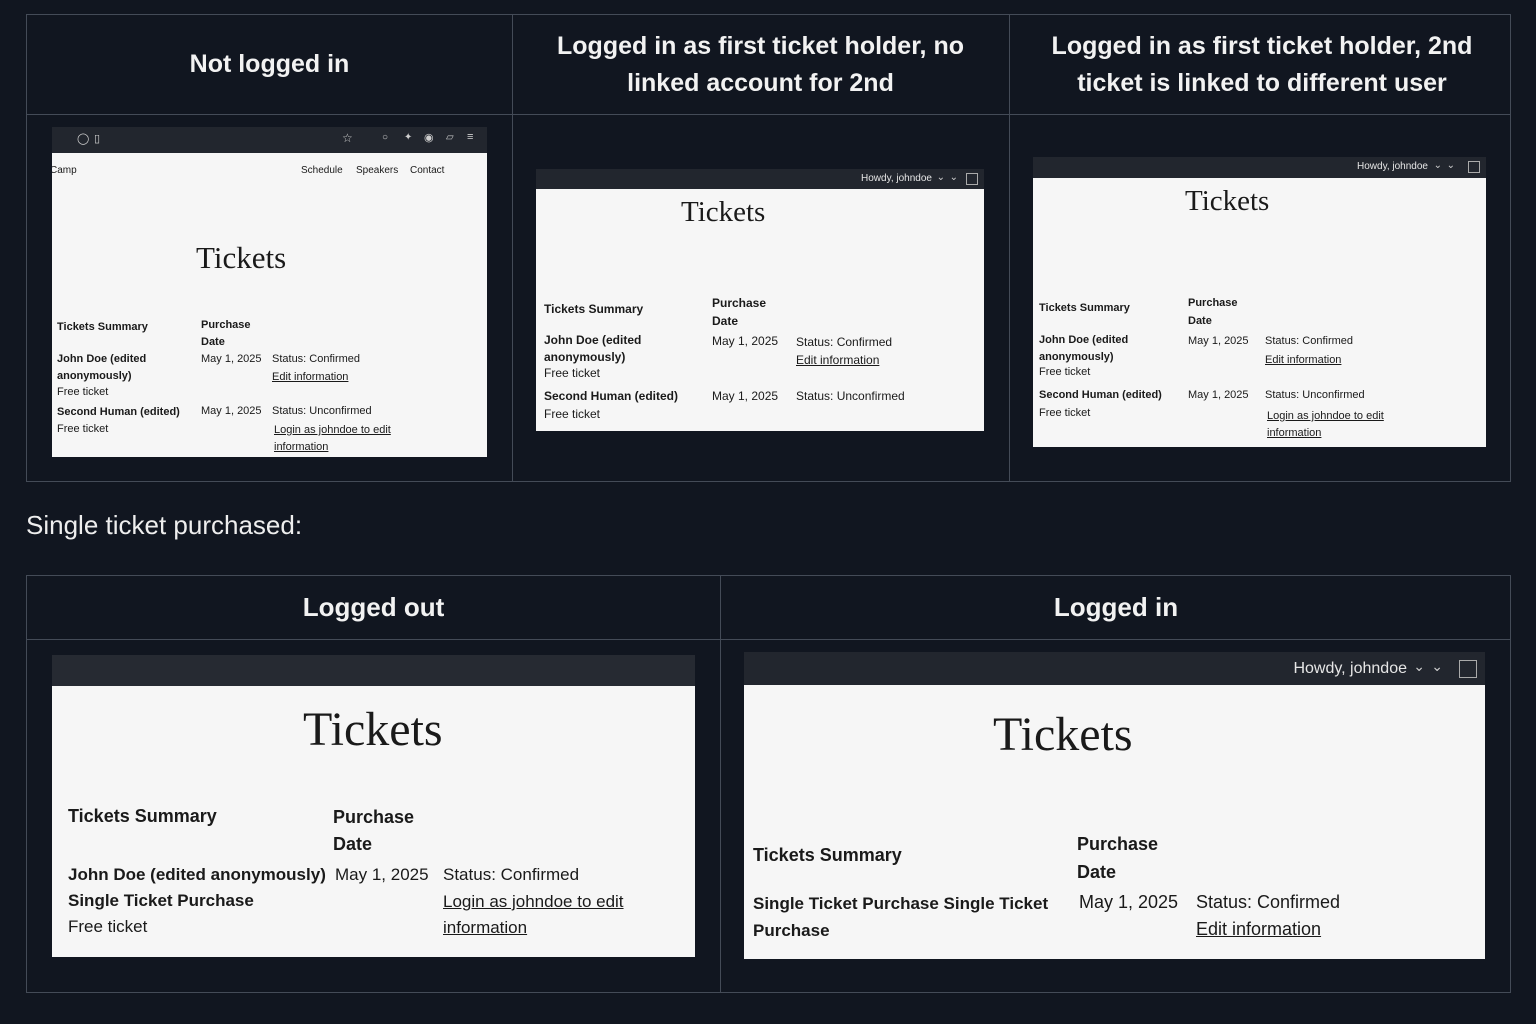  Describe the element at coordinates (385, 137) in the screenshot. I see `pocket-icon: ○` at that location.